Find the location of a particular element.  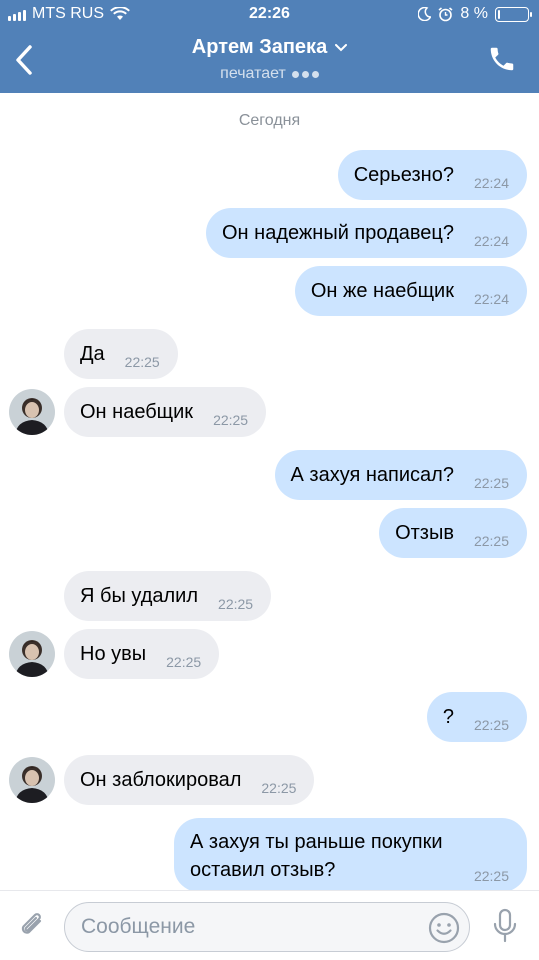

message-input-bar is located at coordinates (269, 925).